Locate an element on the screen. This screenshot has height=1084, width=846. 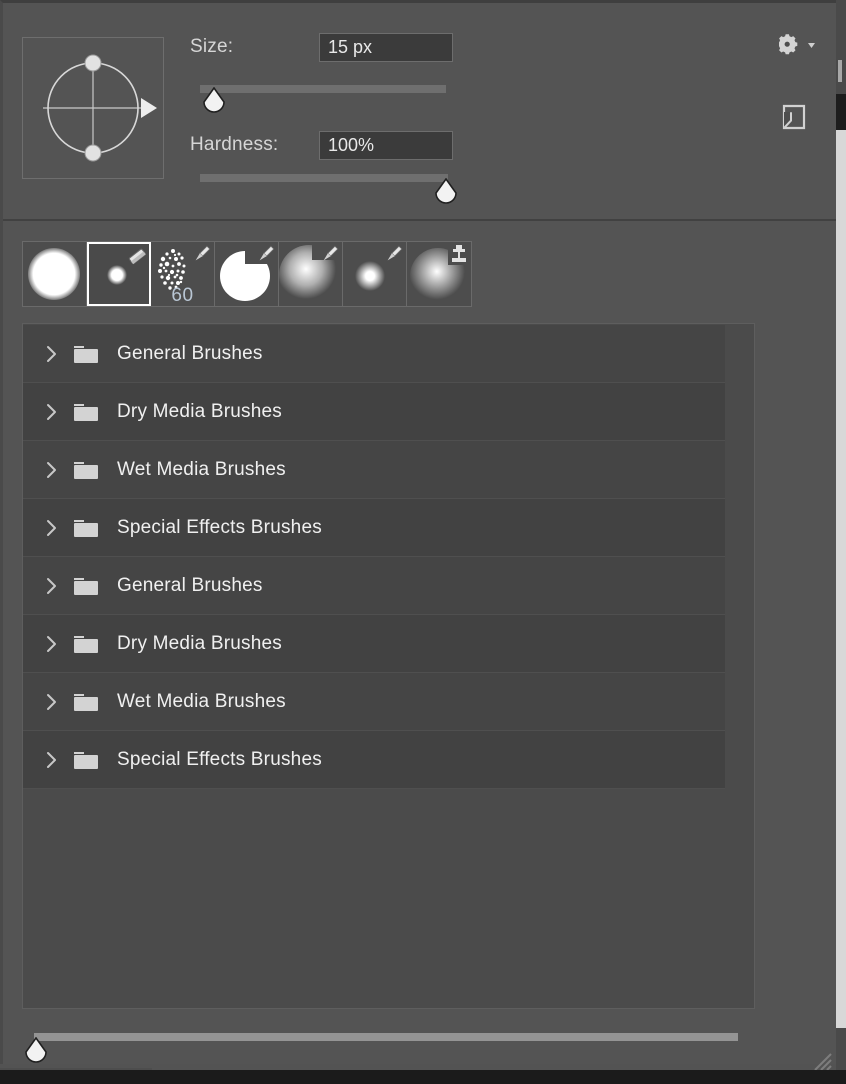
resize-grip-icon is located at coordinates (823, 1062).